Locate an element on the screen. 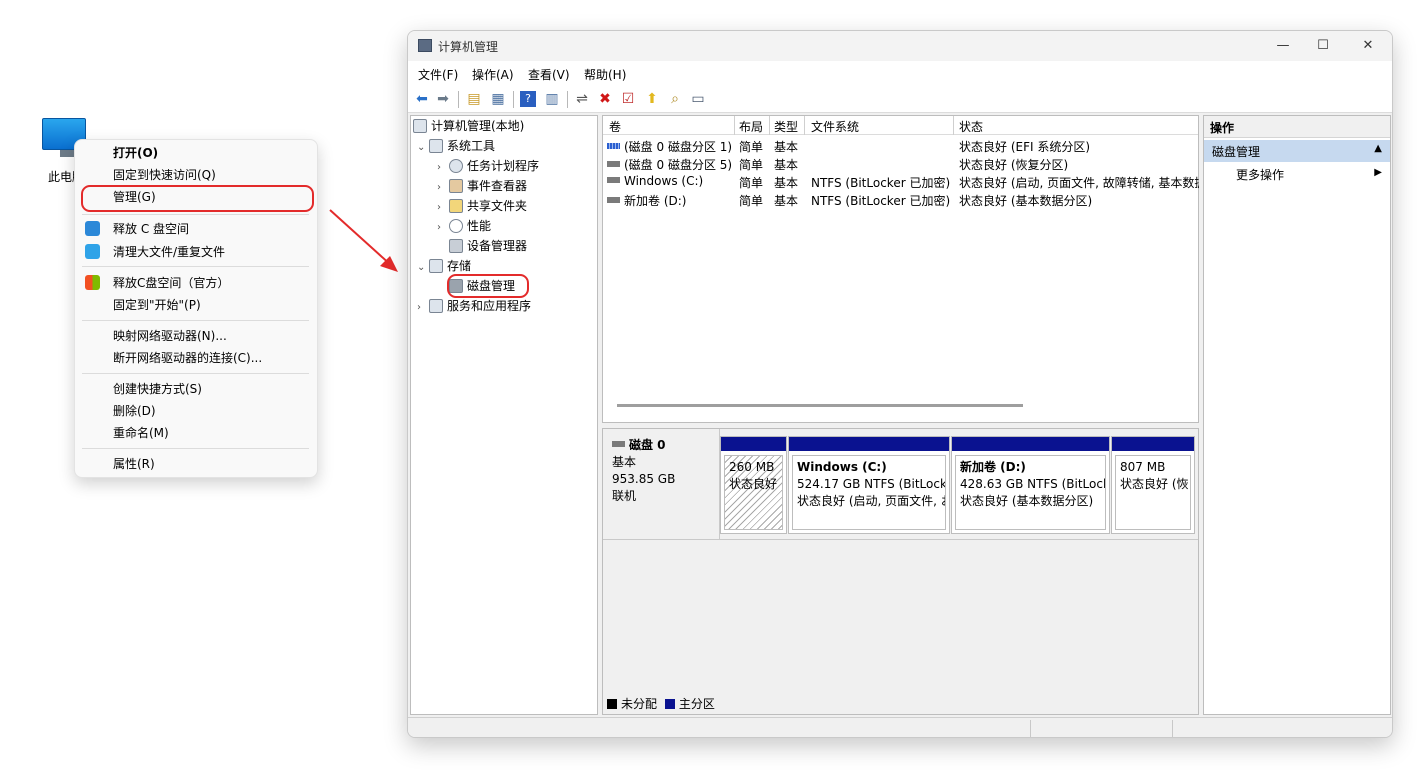  actions-header: 操作 is located at coordinates (1297, 127).